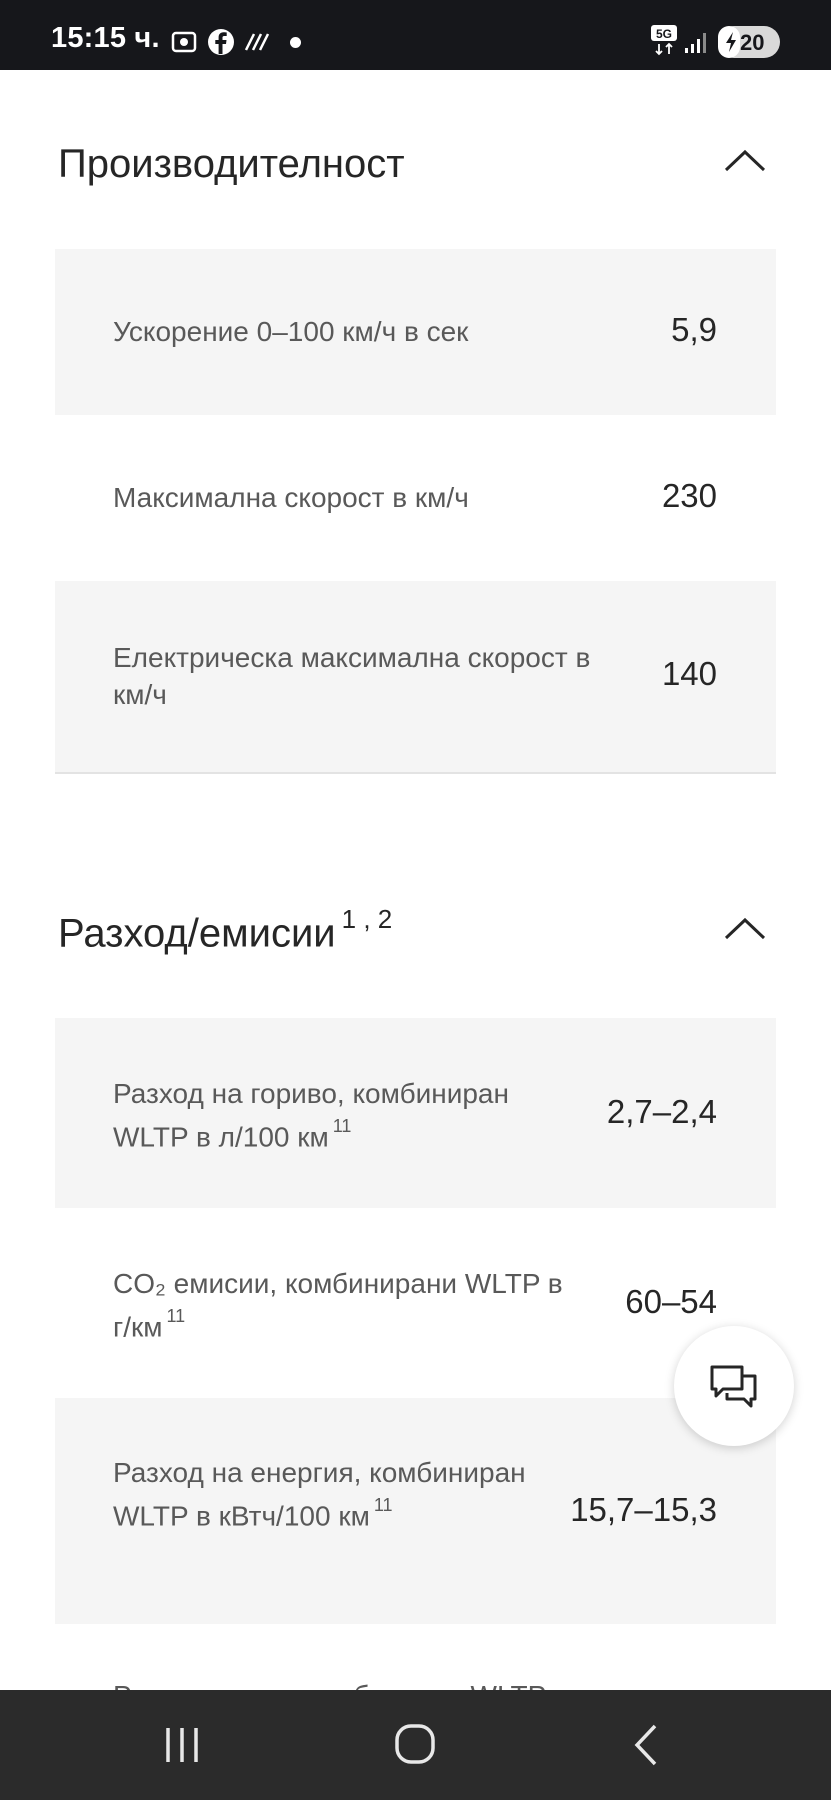  I want to click on spec-label: Електрическа максимална скорост в км/ч, so click(352, 676).